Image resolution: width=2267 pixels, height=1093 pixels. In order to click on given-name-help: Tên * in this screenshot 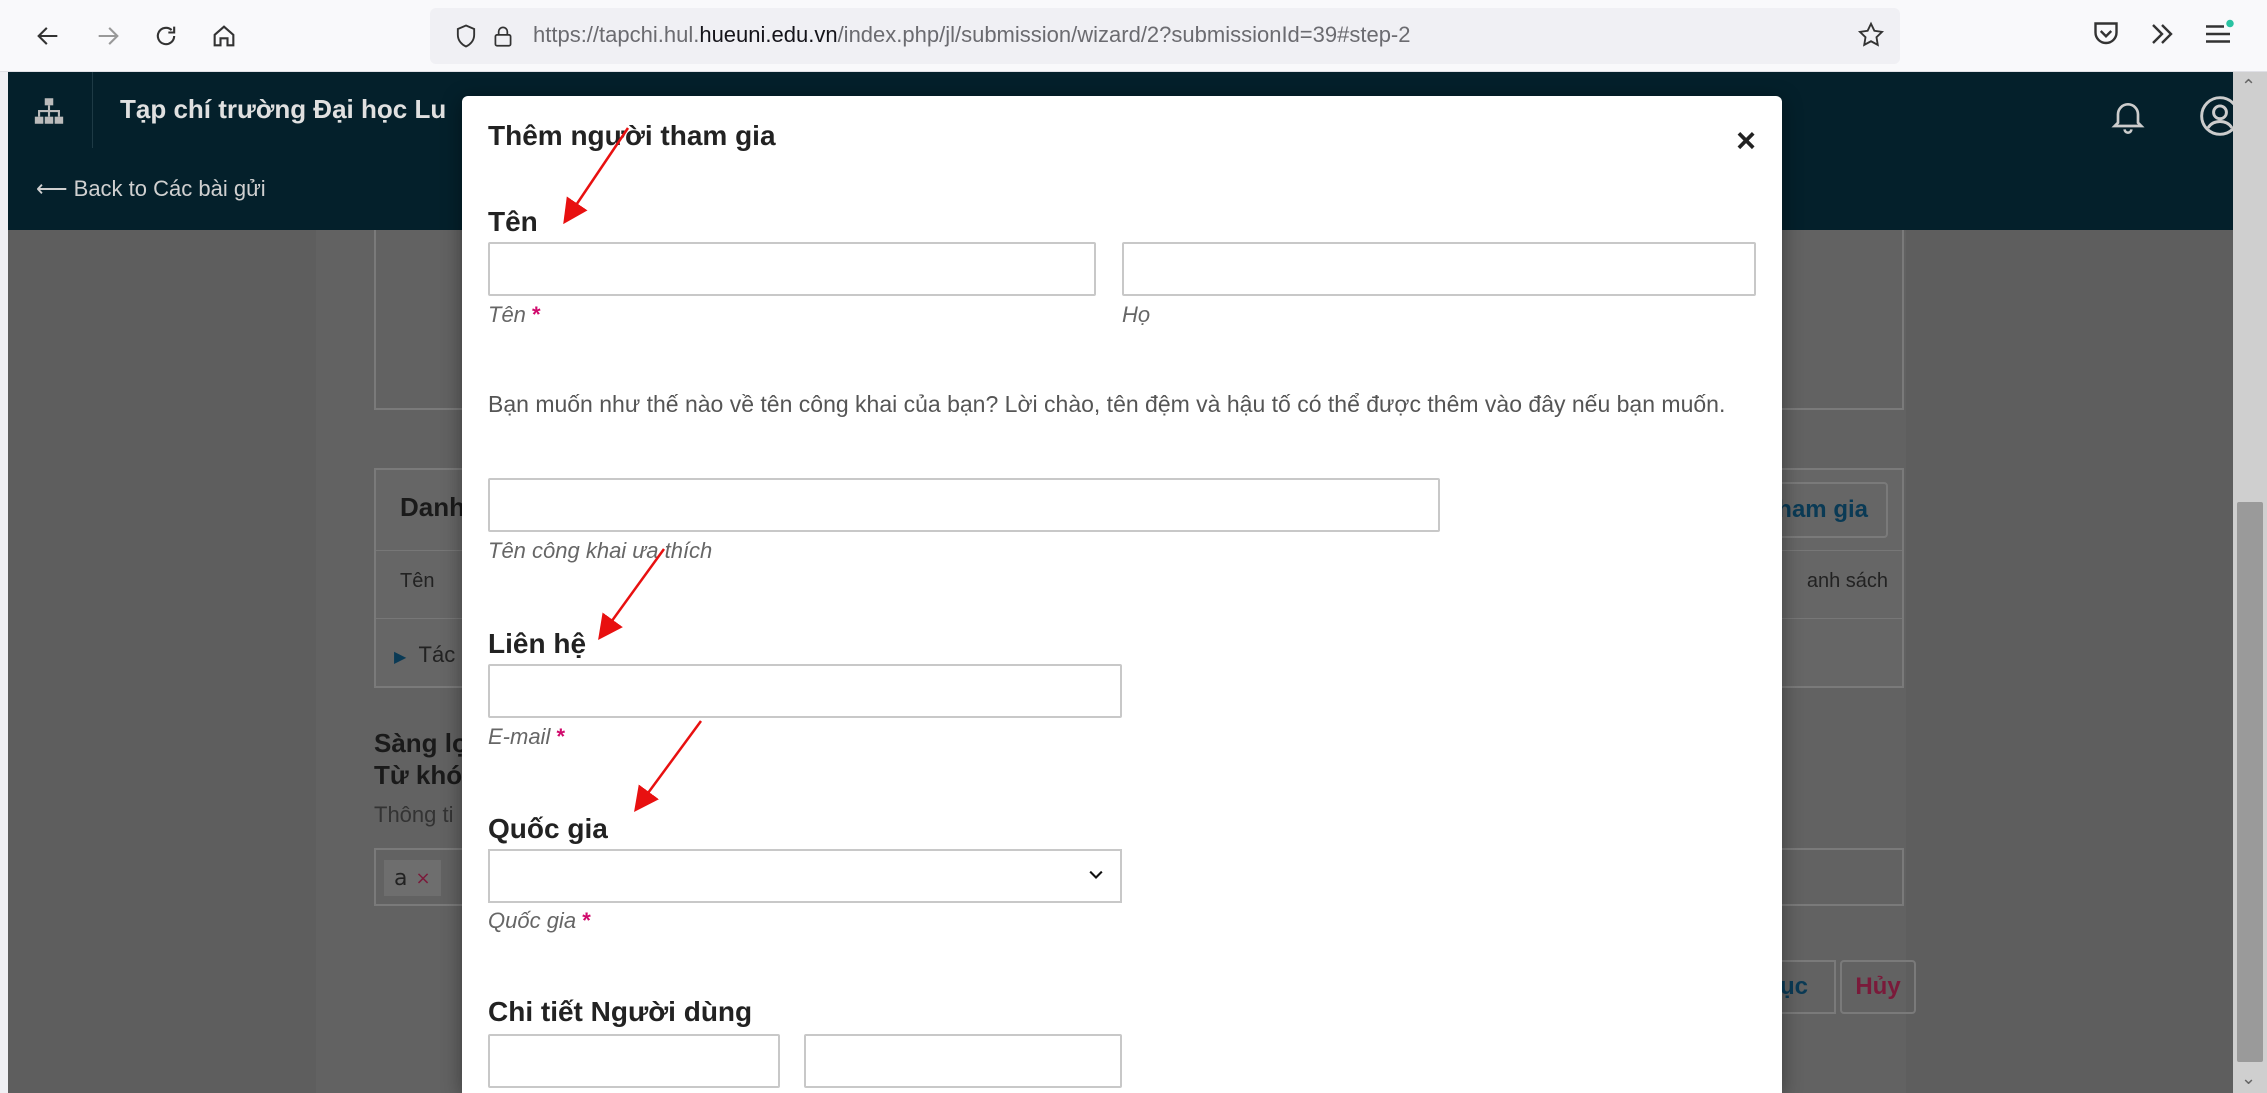, I will do `click(514, 314)`.